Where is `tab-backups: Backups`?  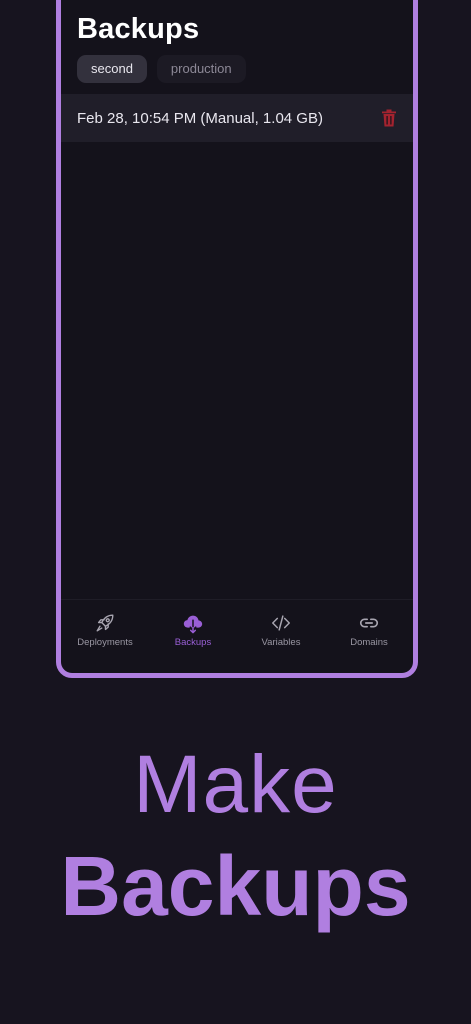 tab-backups: Backups is located at coordinates (193, 635).